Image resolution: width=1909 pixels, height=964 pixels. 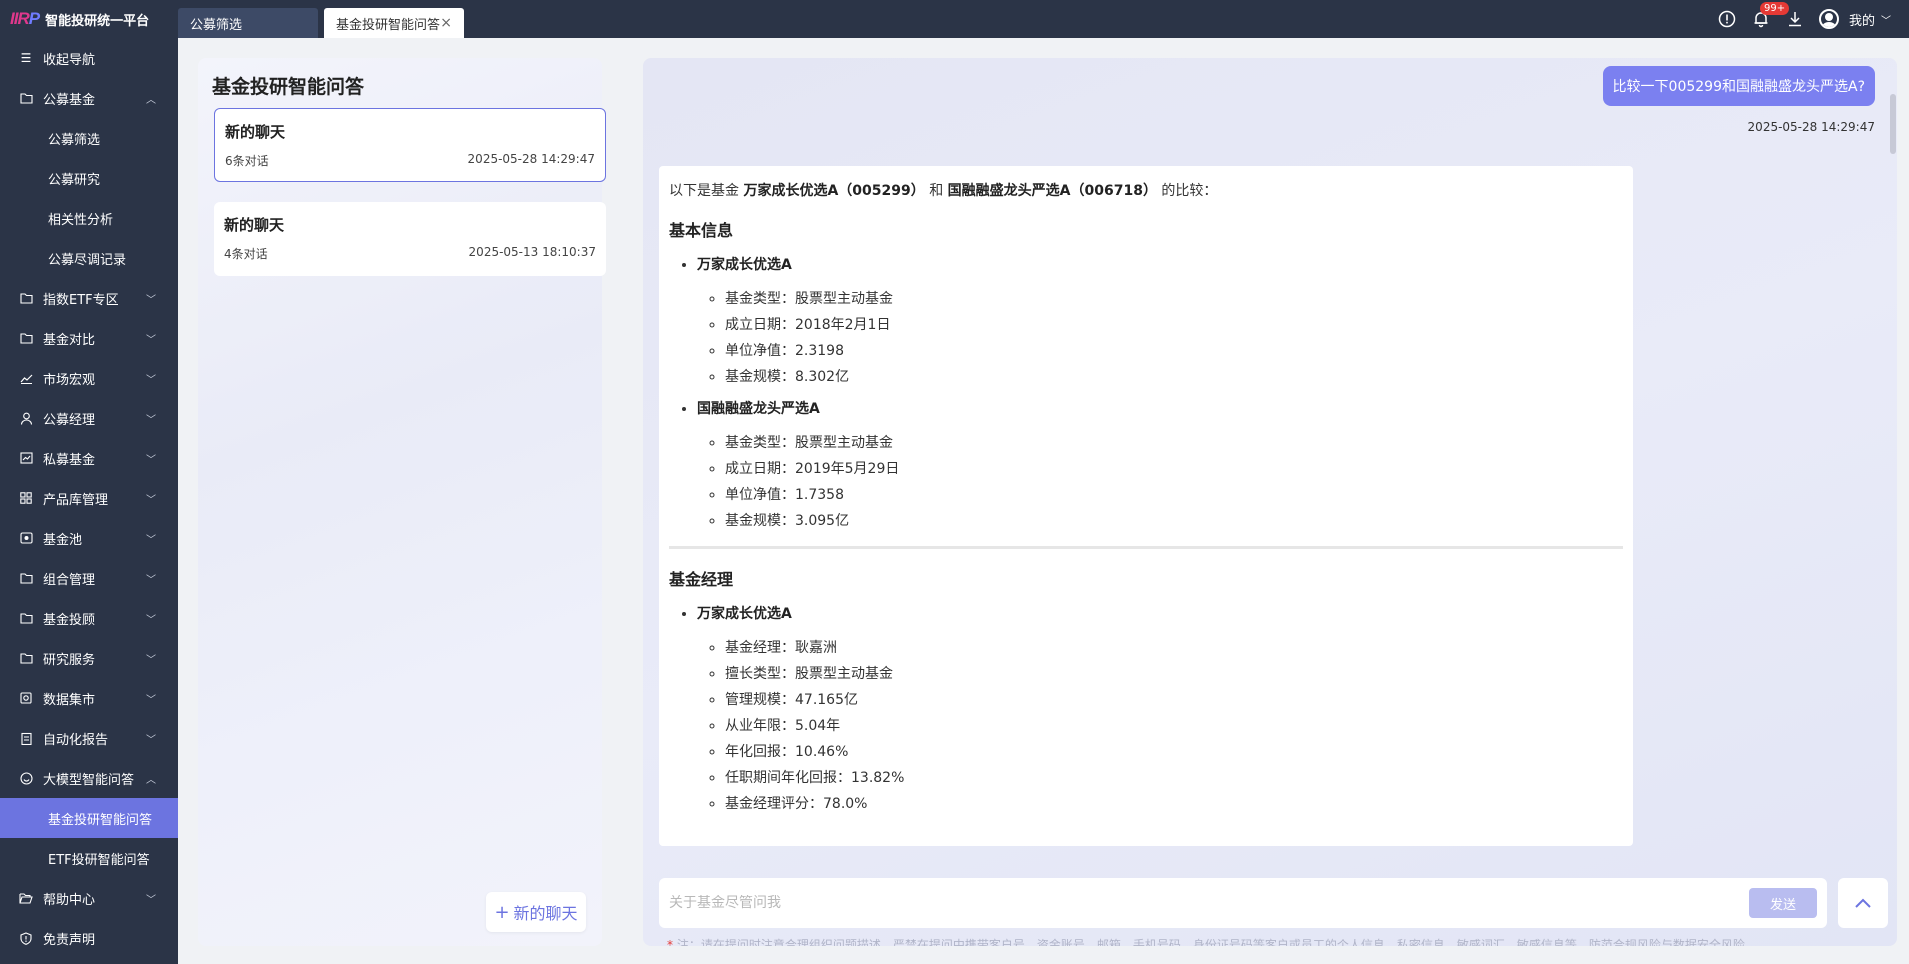 I want to click on close-icon: ×, so click(x=446, y=23).